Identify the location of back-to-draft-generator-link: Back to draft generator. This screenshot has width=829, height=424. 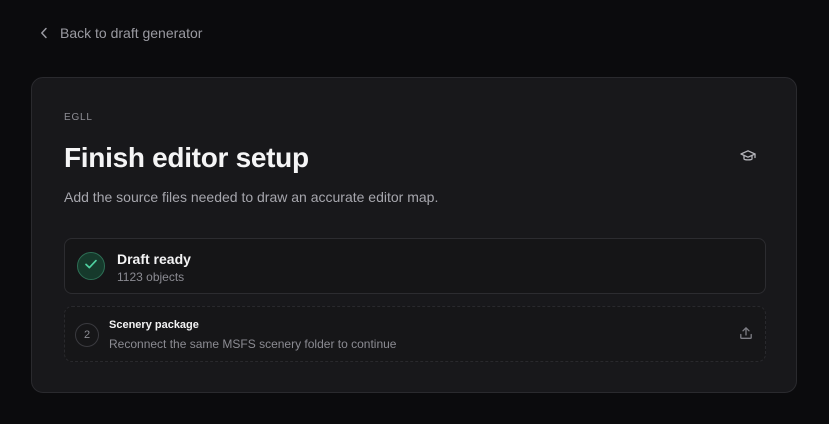
(121, 33).